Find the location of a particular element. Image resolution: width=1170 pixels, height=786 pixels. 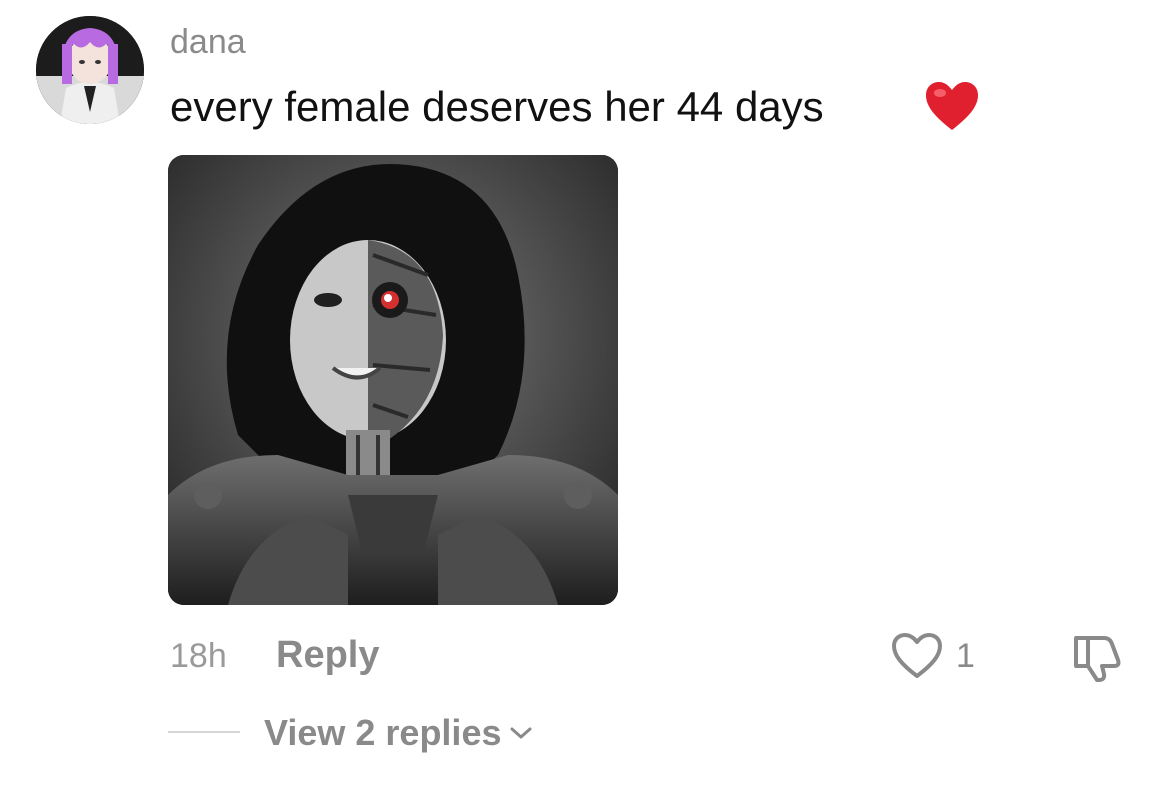

thumbs-down-icon is located at coordinates (1098, 656).